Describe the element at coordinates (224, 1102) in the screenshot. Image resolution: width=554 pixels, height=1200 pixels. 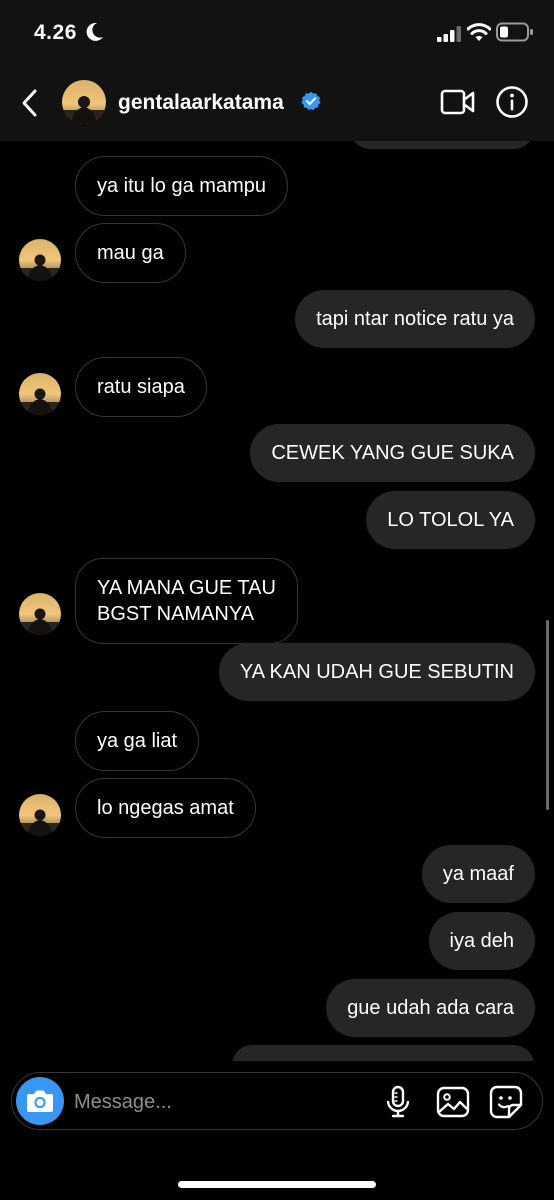
I see `message-input` at that location.